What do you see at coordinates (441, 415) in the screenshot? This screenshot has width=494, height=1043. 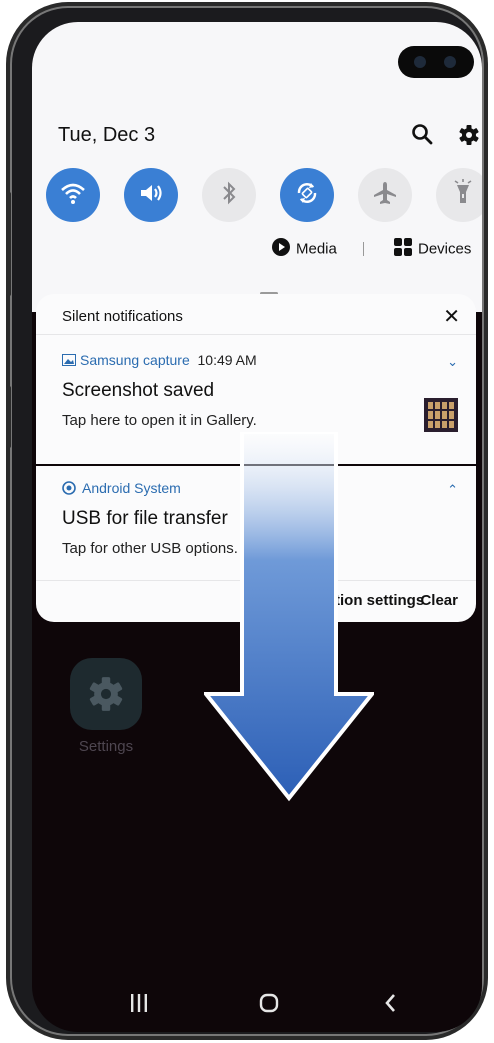 I see `screenshot-thumbnail` at bounding box center [441, 415].